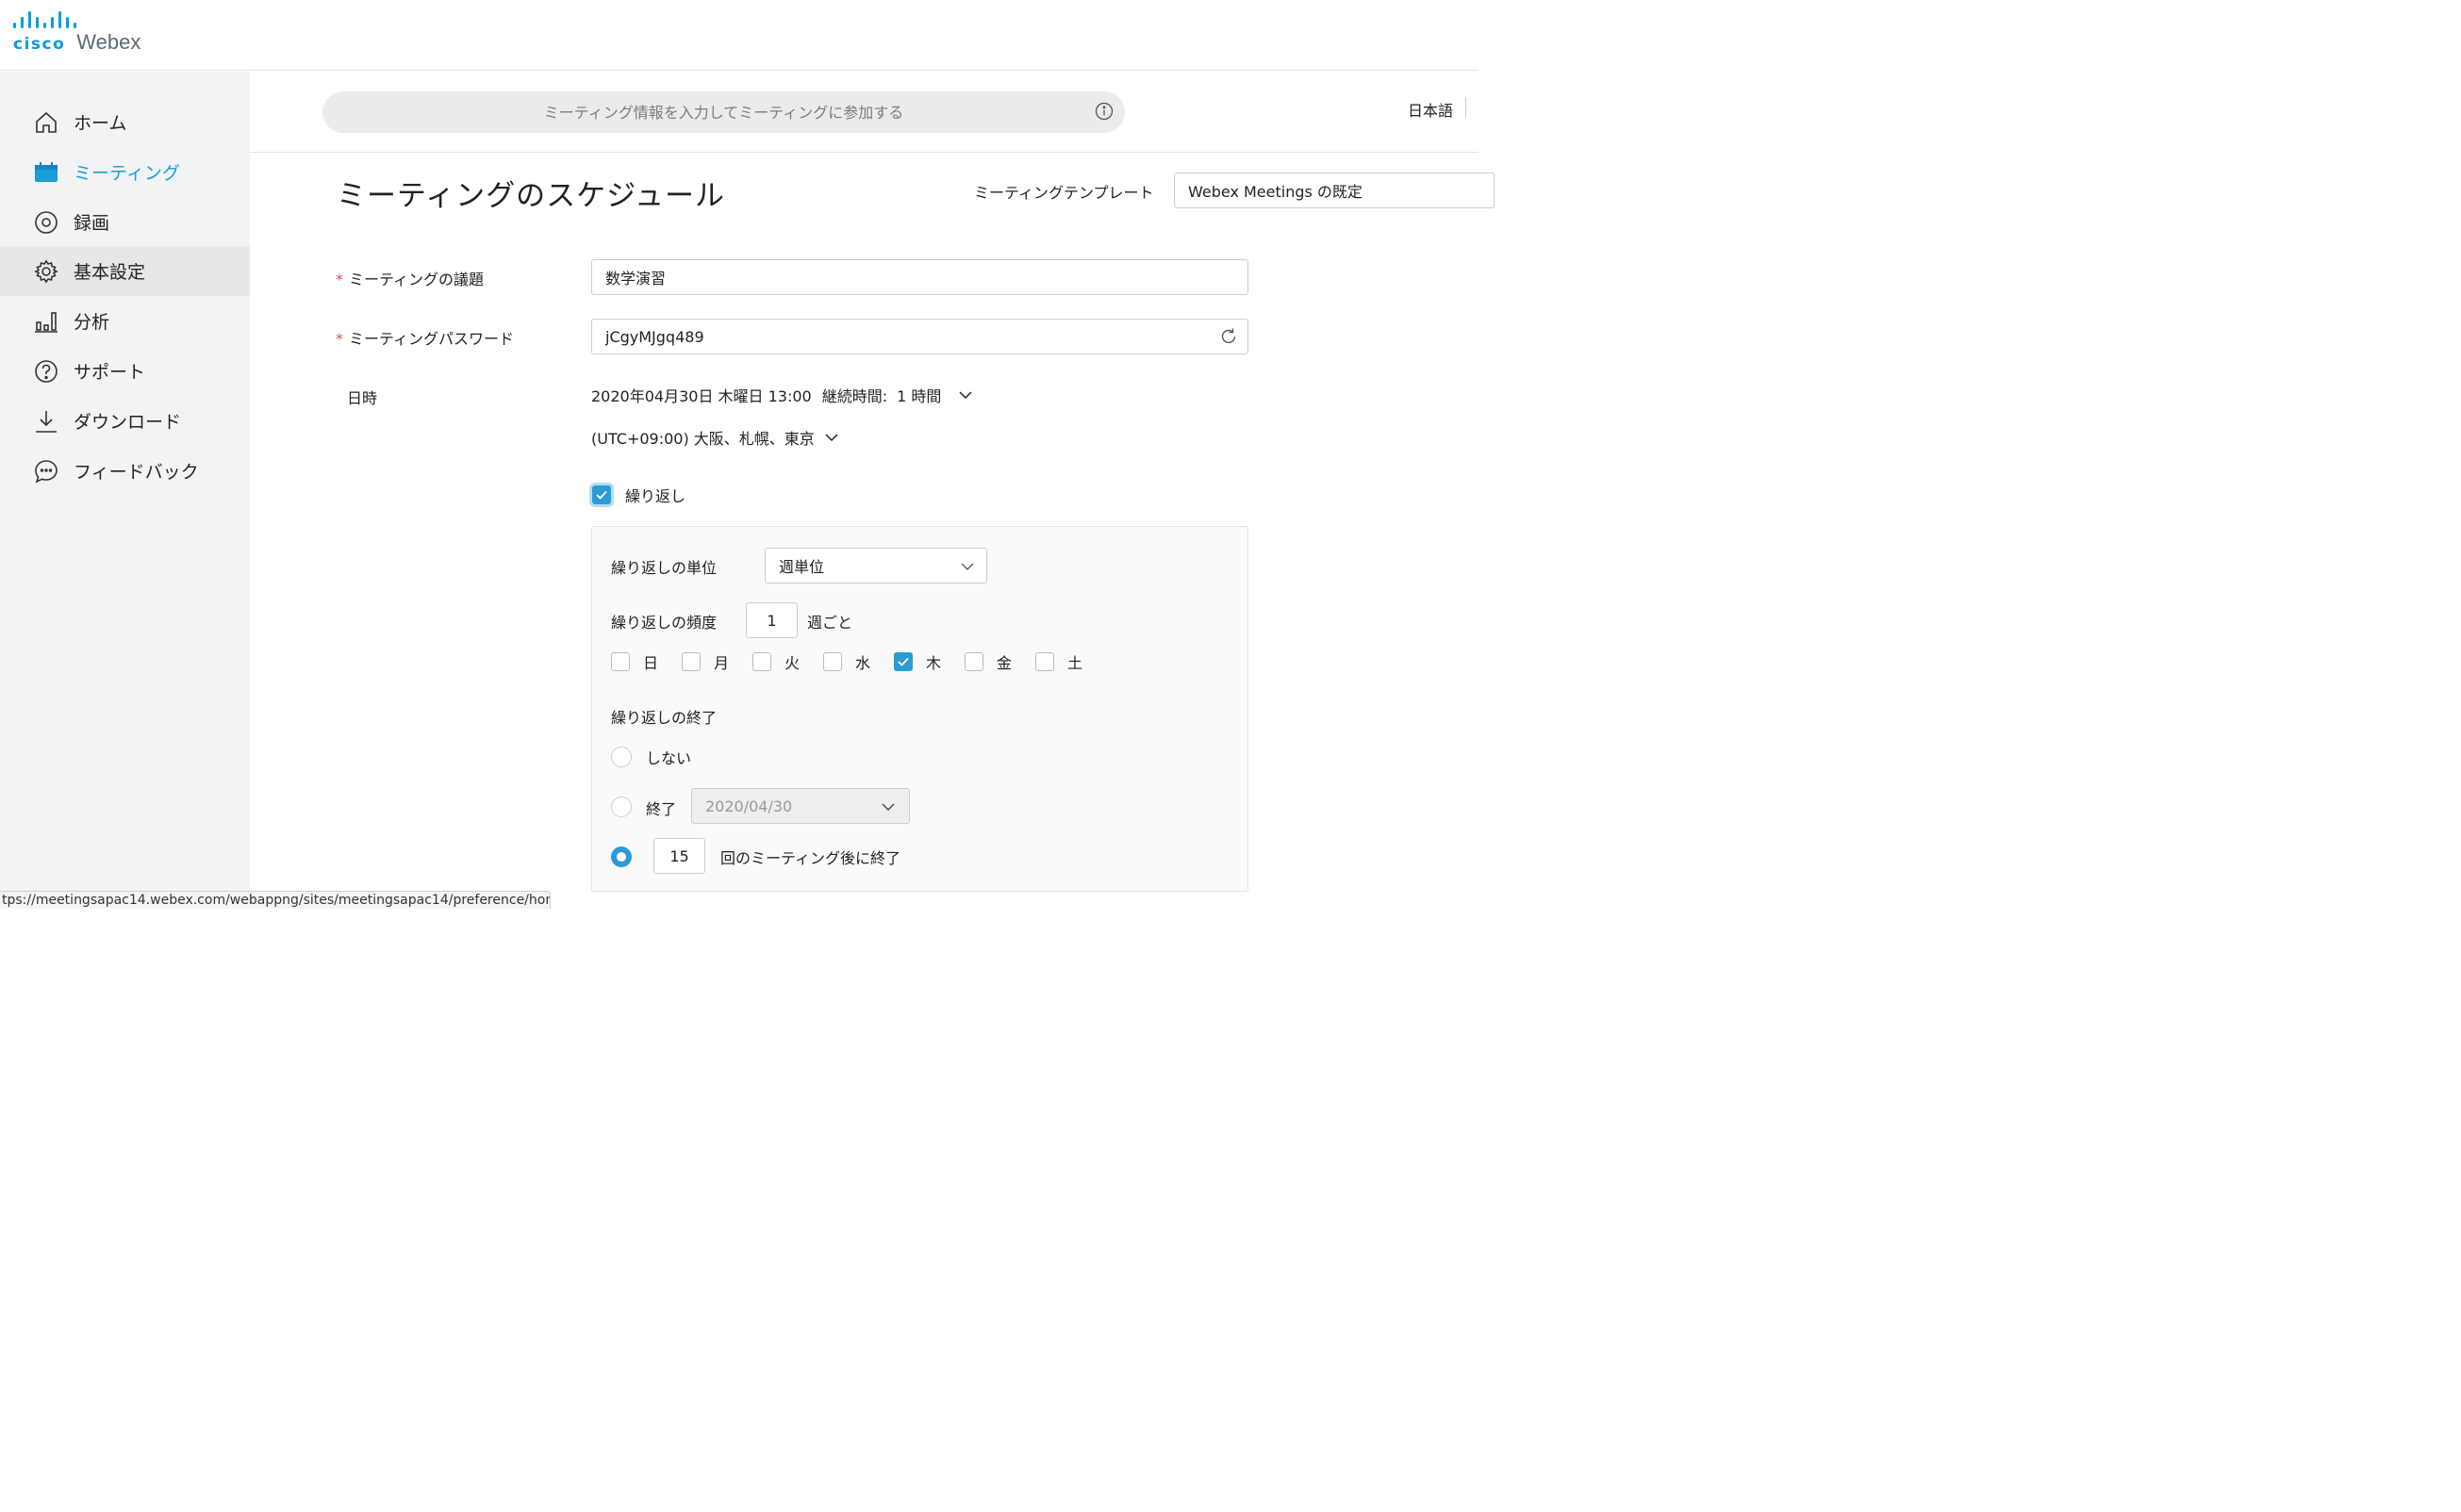  What do you see at coordinates (1465, 108) in the screenshot?
I see `header-divider` at bounding box center [1465, 108].